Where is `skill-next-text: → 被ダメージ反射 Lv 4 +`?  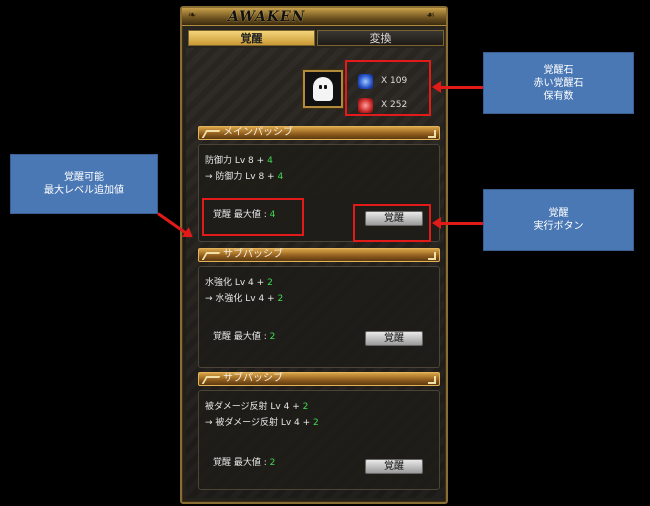 skill-next-text: → 被ダメージ反射 Lv 4 + is located at coordinates (259, 423).